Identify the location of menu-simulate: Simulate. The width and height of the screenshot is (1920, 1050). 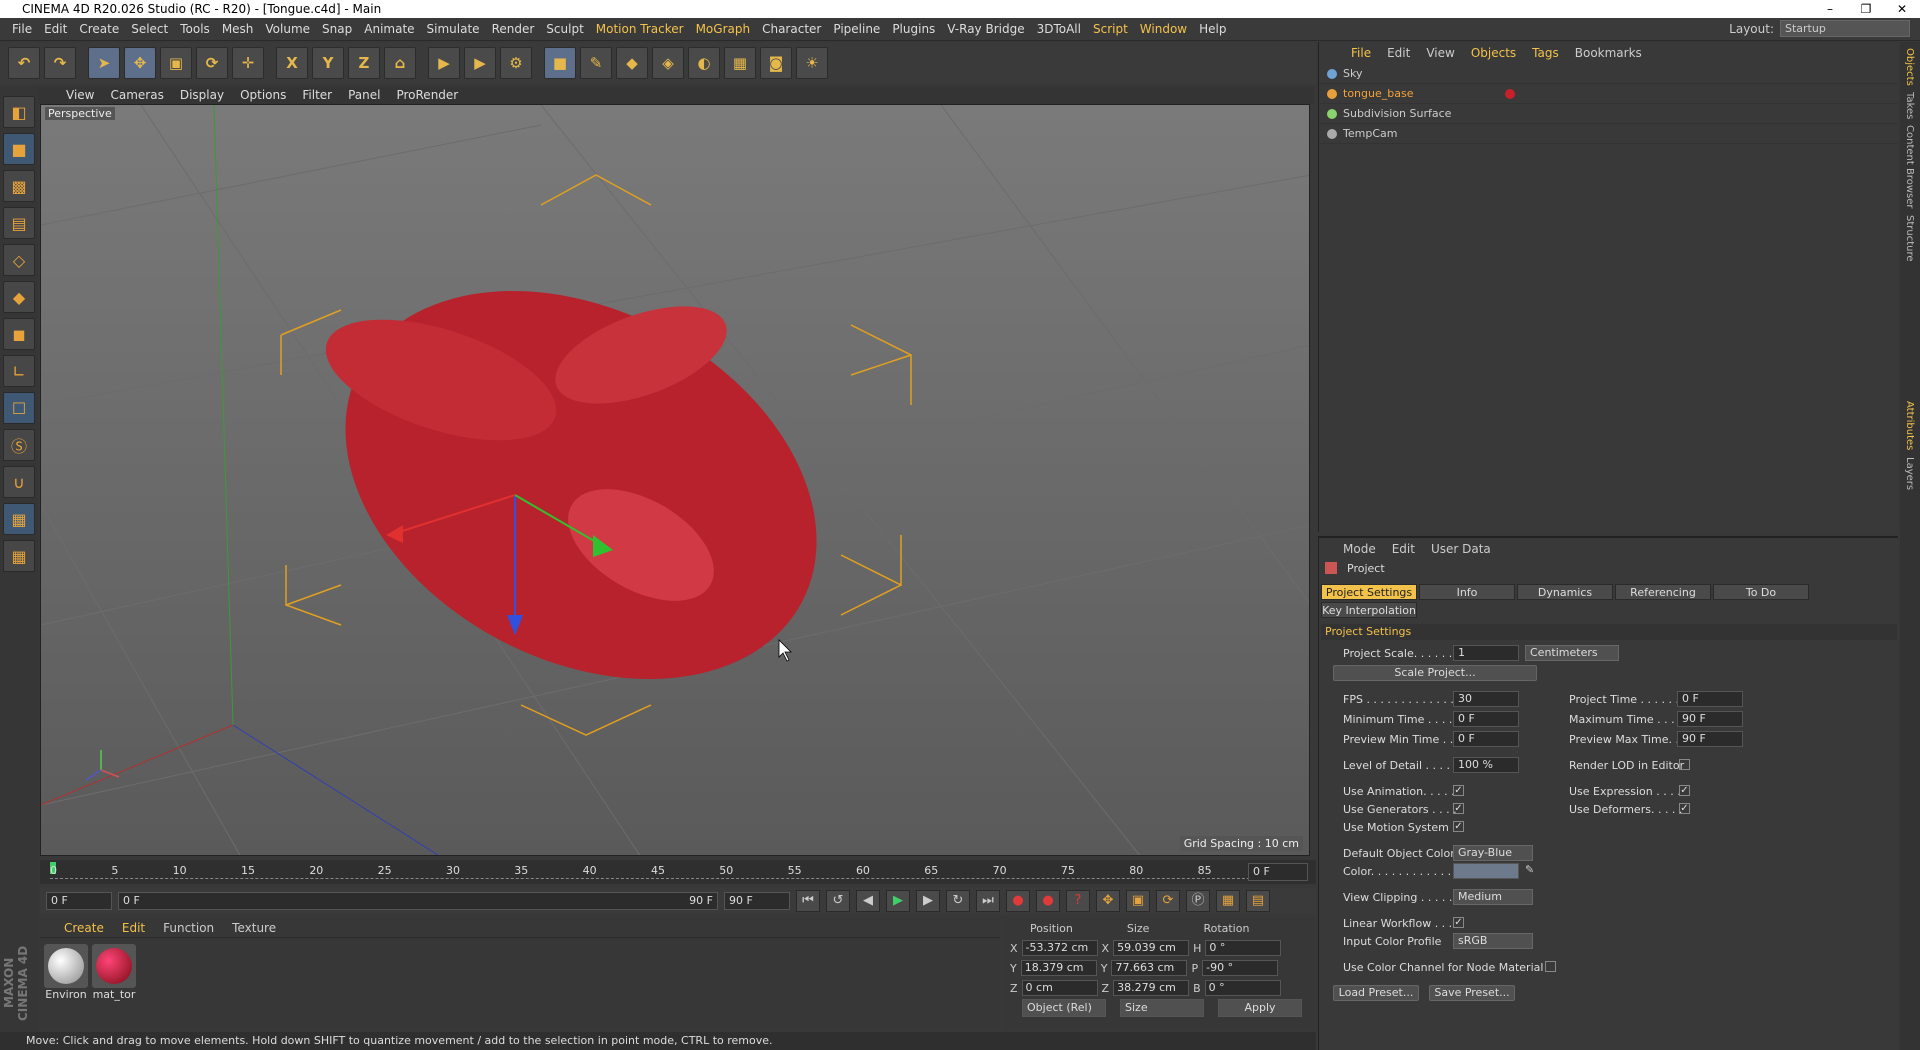
(453, 29).